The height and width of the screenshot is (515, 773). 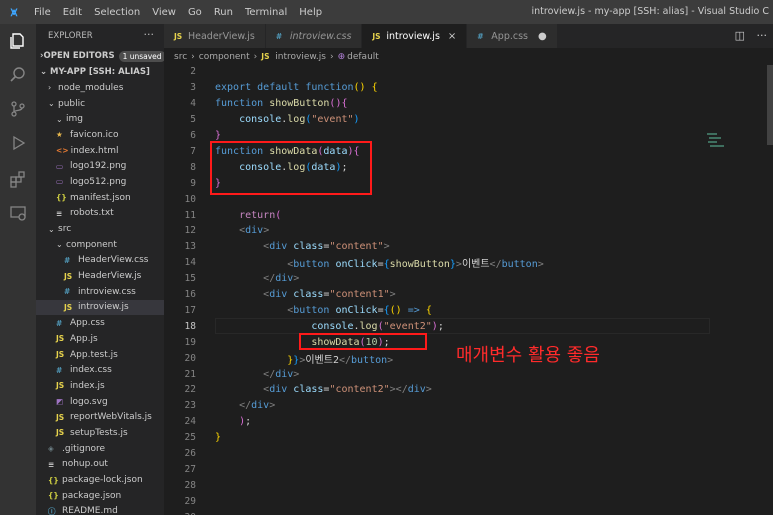 I want to click on tab-headerview-js: JS HeaderView.js, so click(x=215, y=36).